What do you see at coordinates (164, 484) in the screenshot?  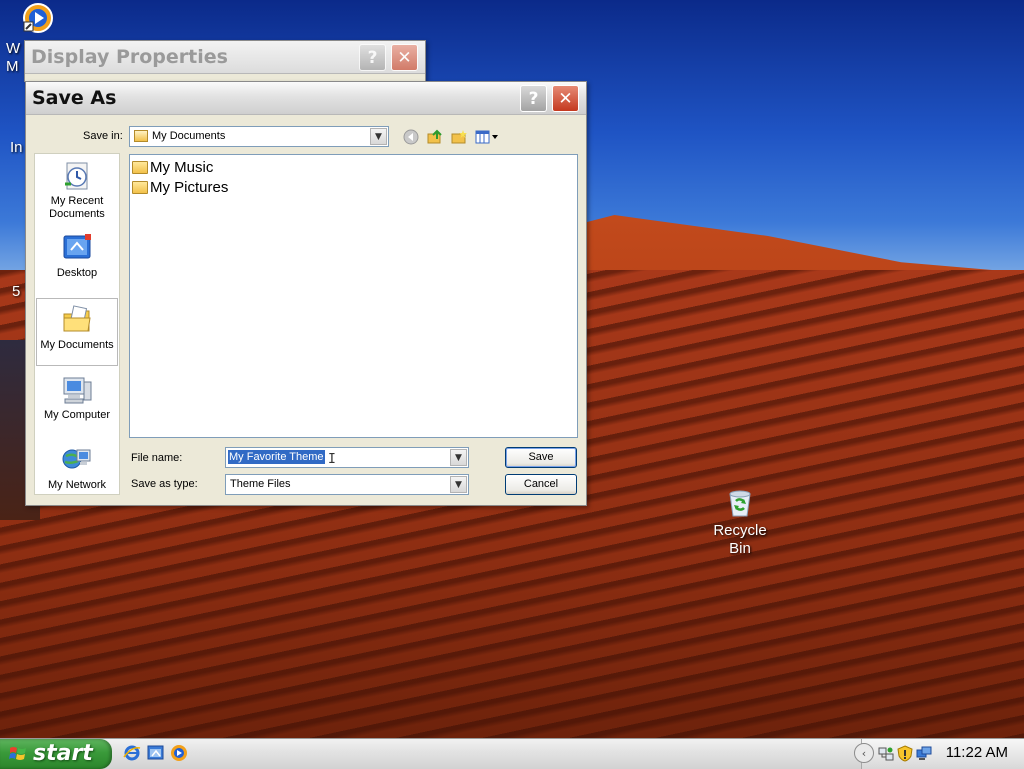 I see `save-as-type-label: Save as type:` at bounding box center [164, 484].